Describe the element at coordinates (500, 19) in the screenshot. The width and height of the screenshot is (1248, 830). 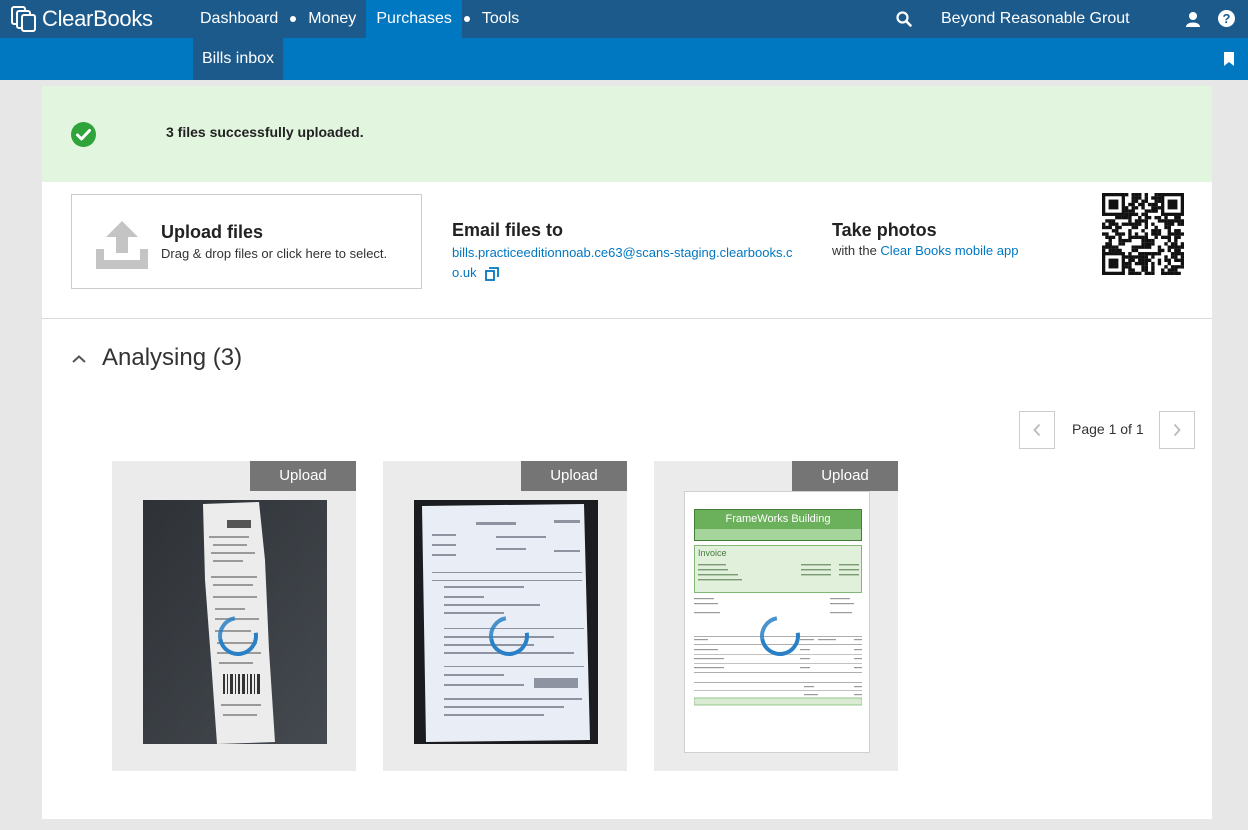
I see `nav-tools: Tools` at that location.